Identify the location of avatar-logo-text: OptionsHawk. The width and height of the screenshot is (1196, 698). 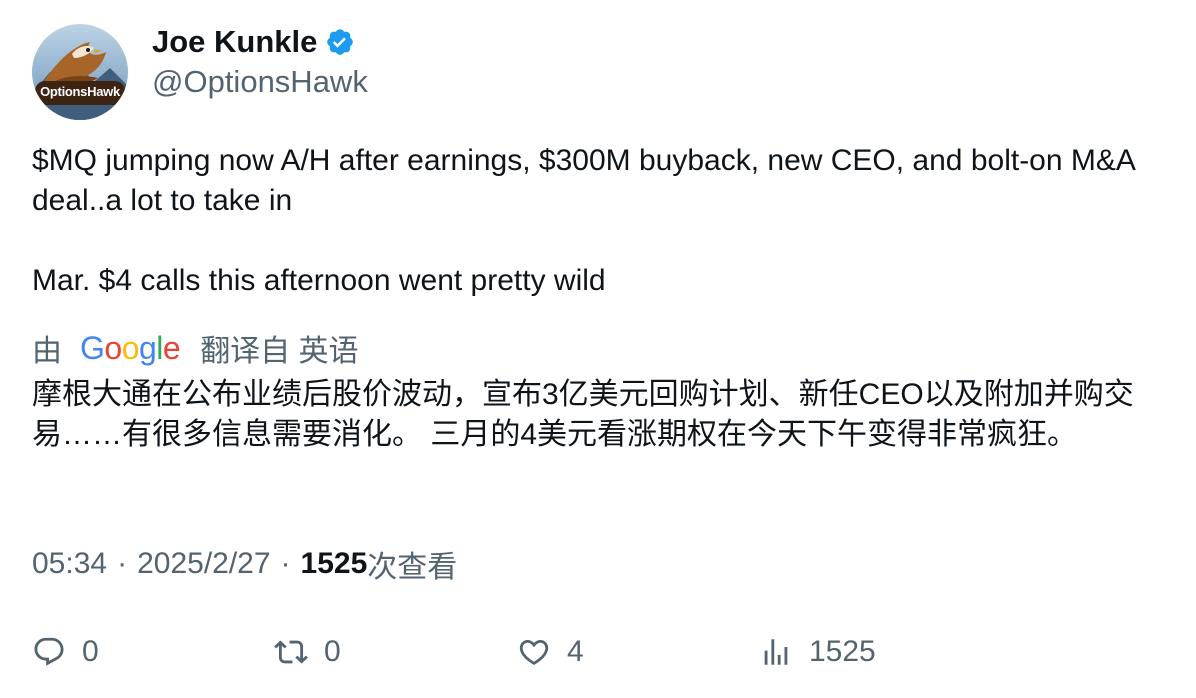
(80, 91).